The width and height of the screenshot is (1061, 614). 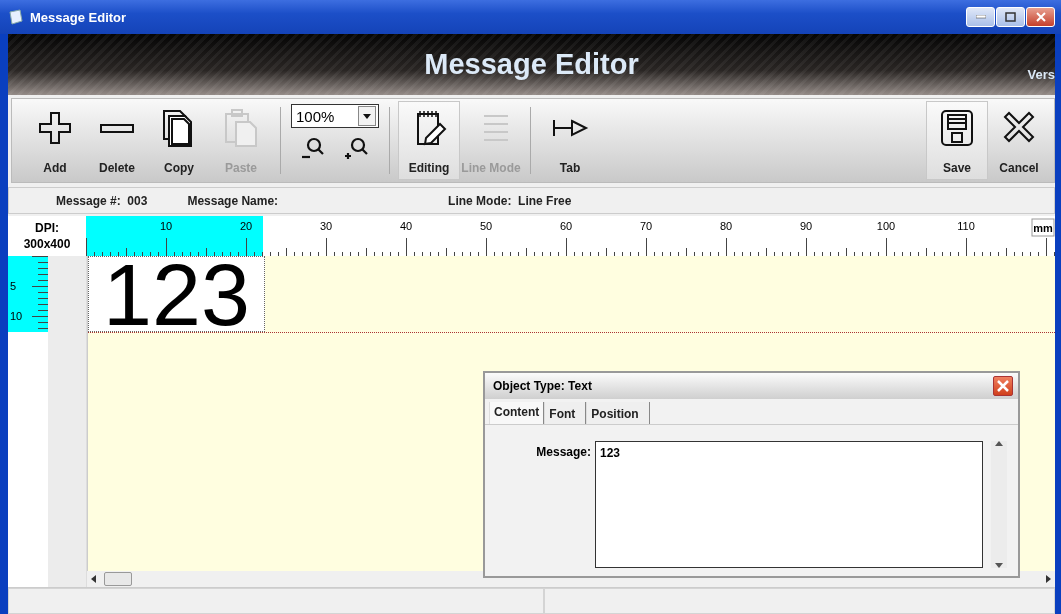 I want to click on message-number: Message #: 003, so click(x=102, y=200).